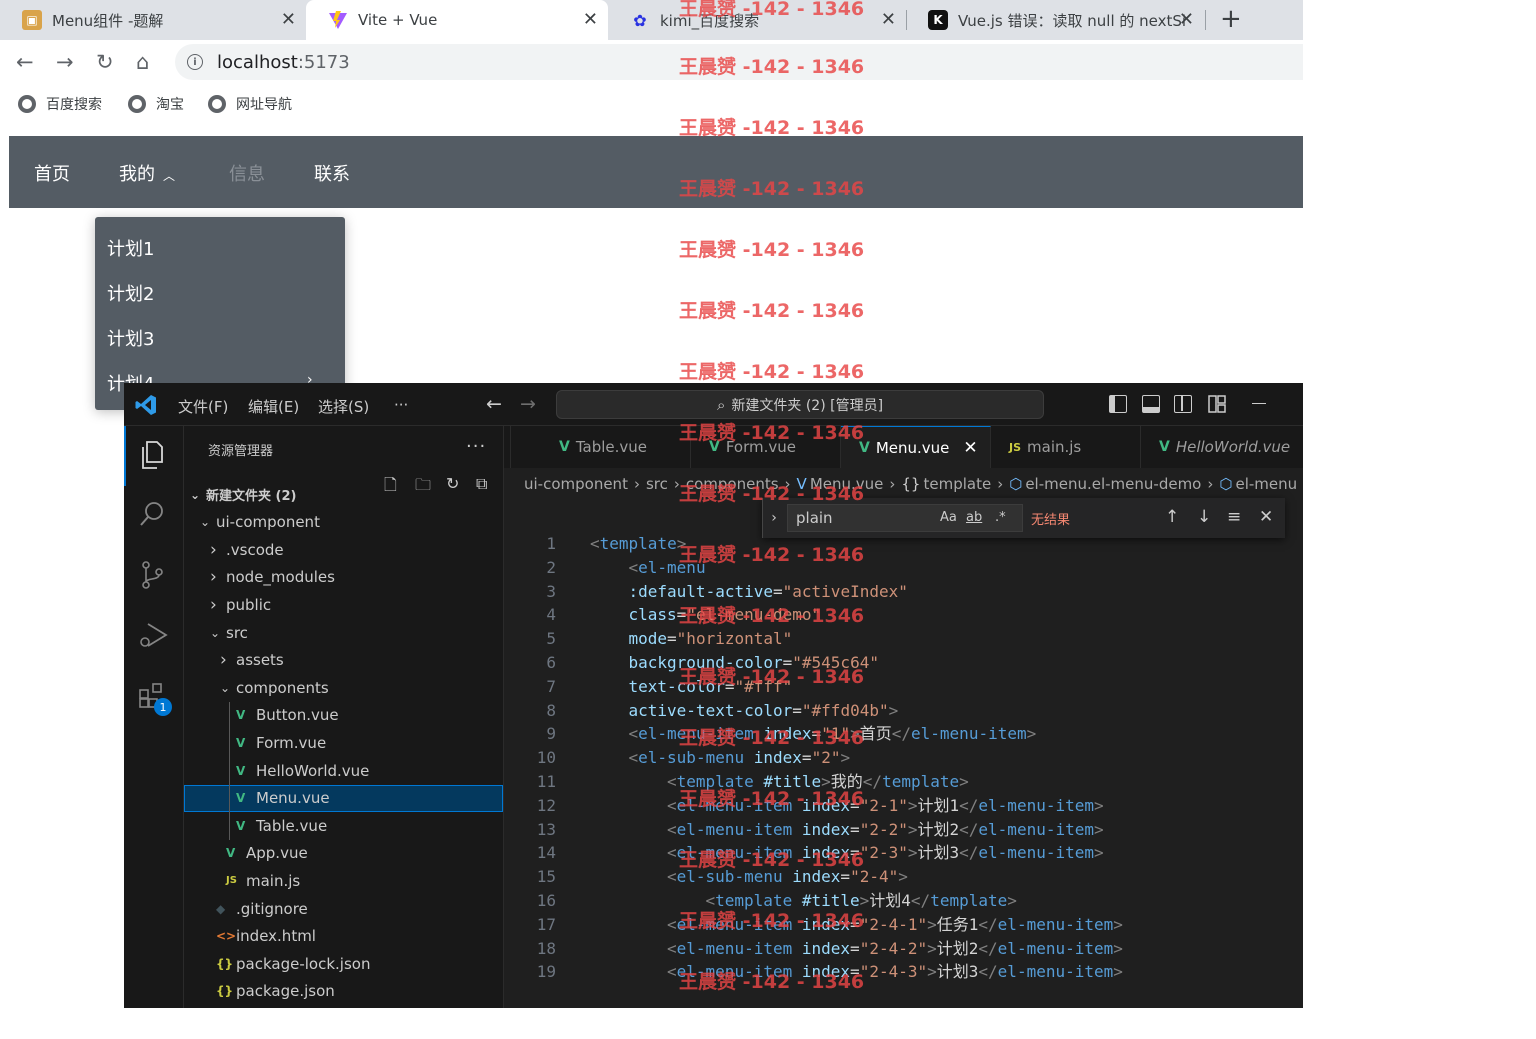 The height and width of the screenshot is (1039, 1536). What do you see at coordinates (343, 577) in the screenshot?
I see `tree-folder: › node_modules` at bounding box center [343, 577].